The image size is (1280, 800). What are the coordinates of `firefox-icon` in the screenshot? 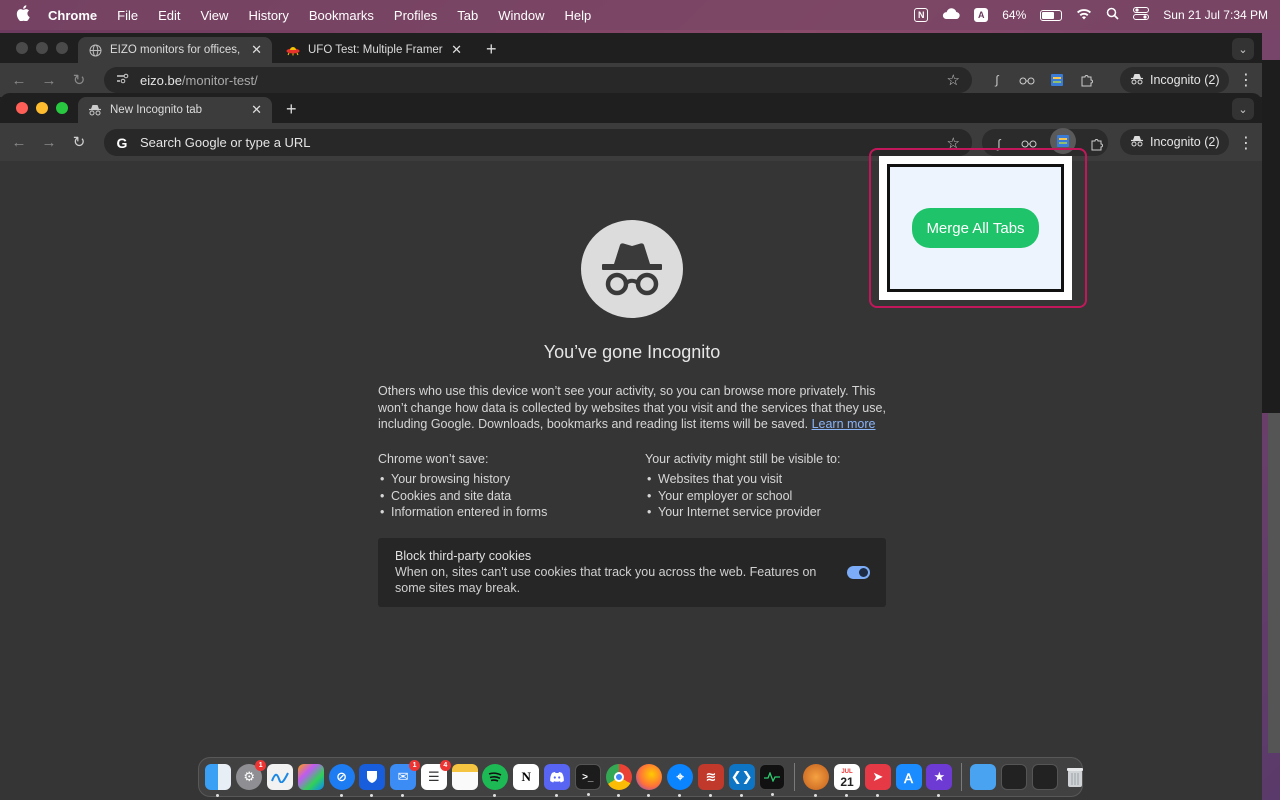 It's located at (649, 780).